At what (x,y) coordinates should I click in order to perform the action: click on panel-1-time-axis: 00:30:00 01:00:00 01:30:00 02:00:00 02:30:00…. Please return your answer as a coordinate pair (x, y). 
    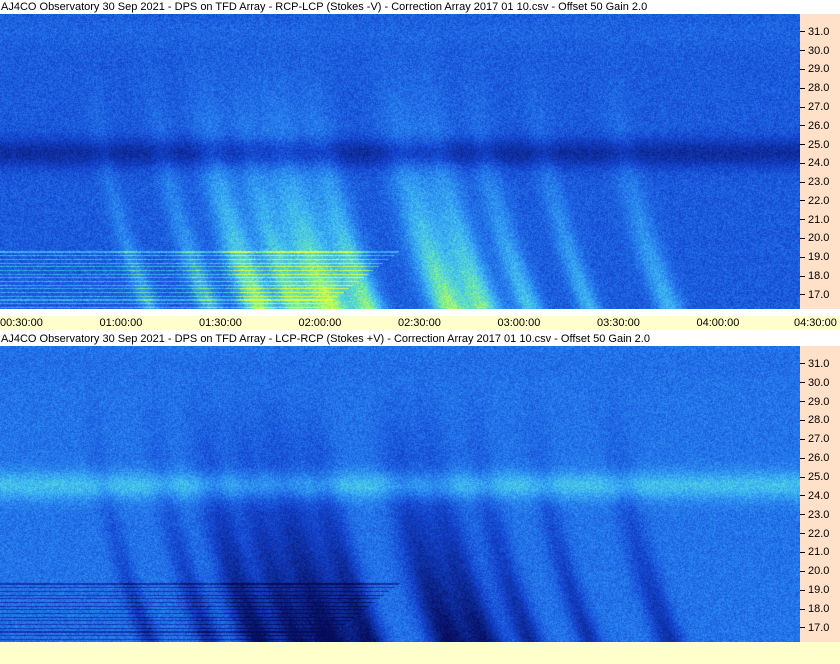
    Looking at the image, I should click on (420, 323).